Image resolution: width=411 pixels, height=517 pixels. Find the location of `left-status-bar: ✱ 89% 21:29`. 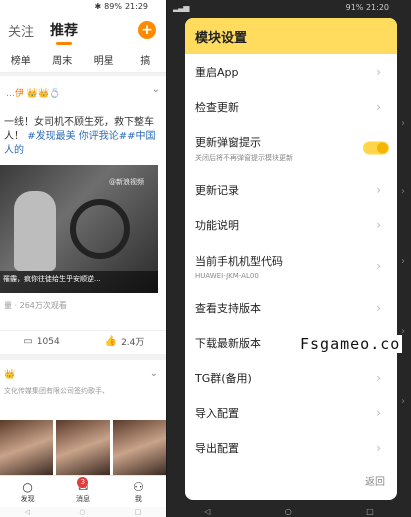

left-status-bar: ✱ 89% 21:29 is located at coordinates (83, 6).